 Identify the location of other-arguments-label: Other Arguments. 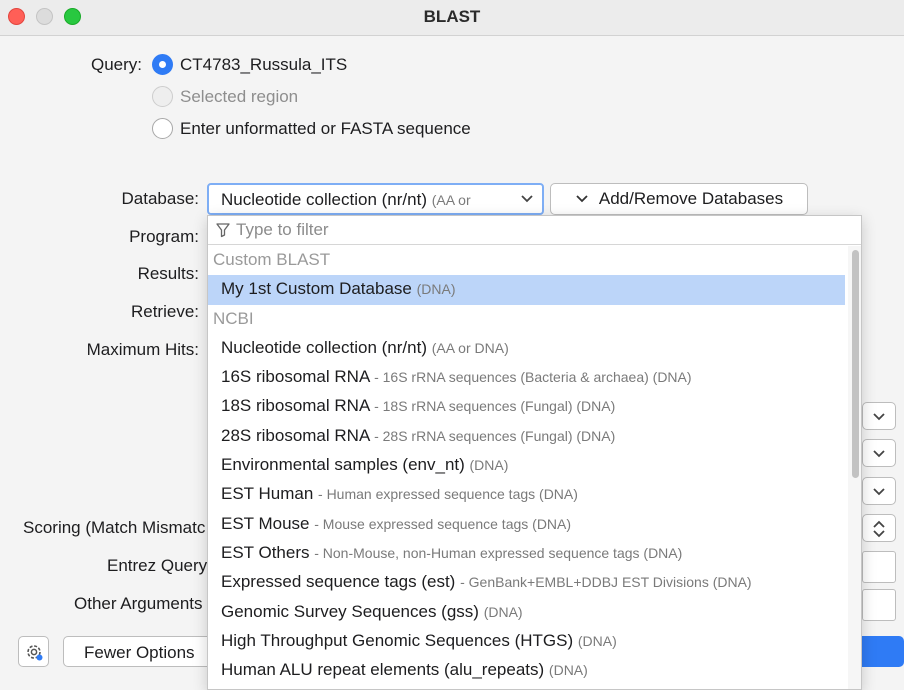
(138, 603).